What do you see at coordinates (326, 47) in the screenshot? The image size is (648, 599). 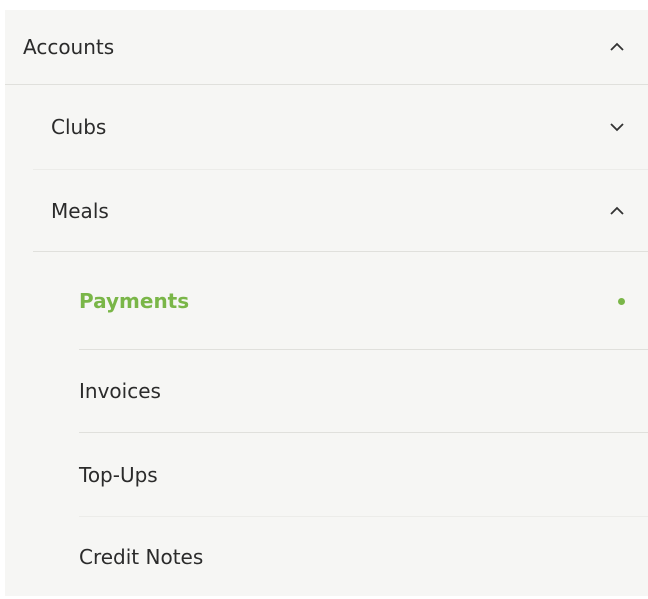 I see `menu-item-accounts: Accounts` at bounding box center [326, 47].